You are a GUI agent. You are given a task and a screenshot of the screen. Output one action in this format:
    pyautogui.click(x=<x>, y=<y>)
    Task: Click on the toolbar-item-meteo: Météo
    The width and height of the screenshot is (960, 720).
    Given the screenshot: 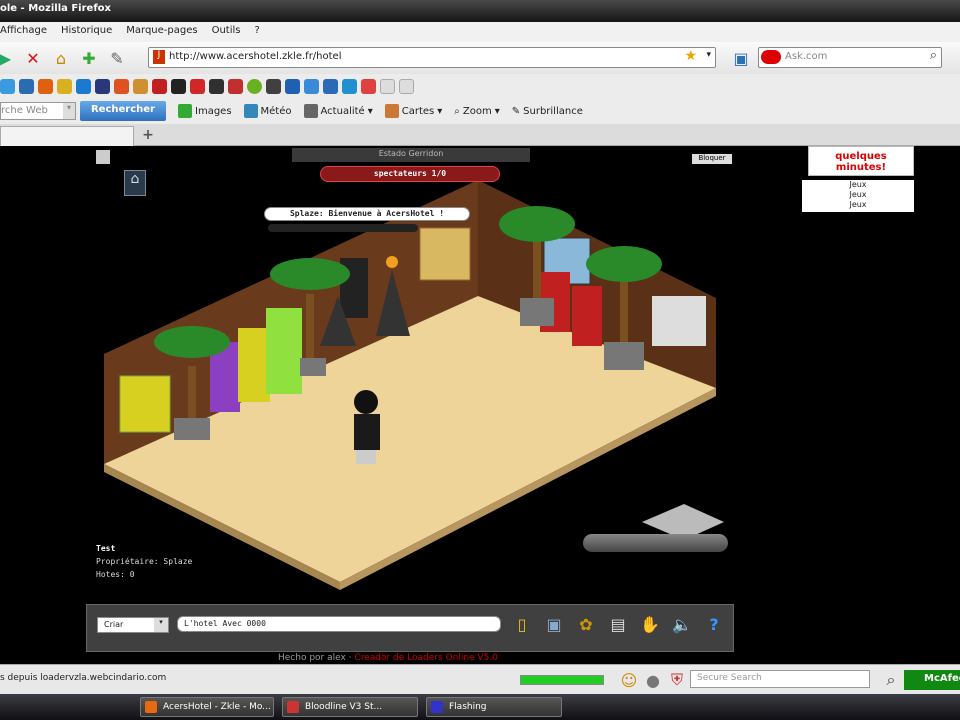 What is the action you would take?
    pyautogui.click(x=267, y=111)
    